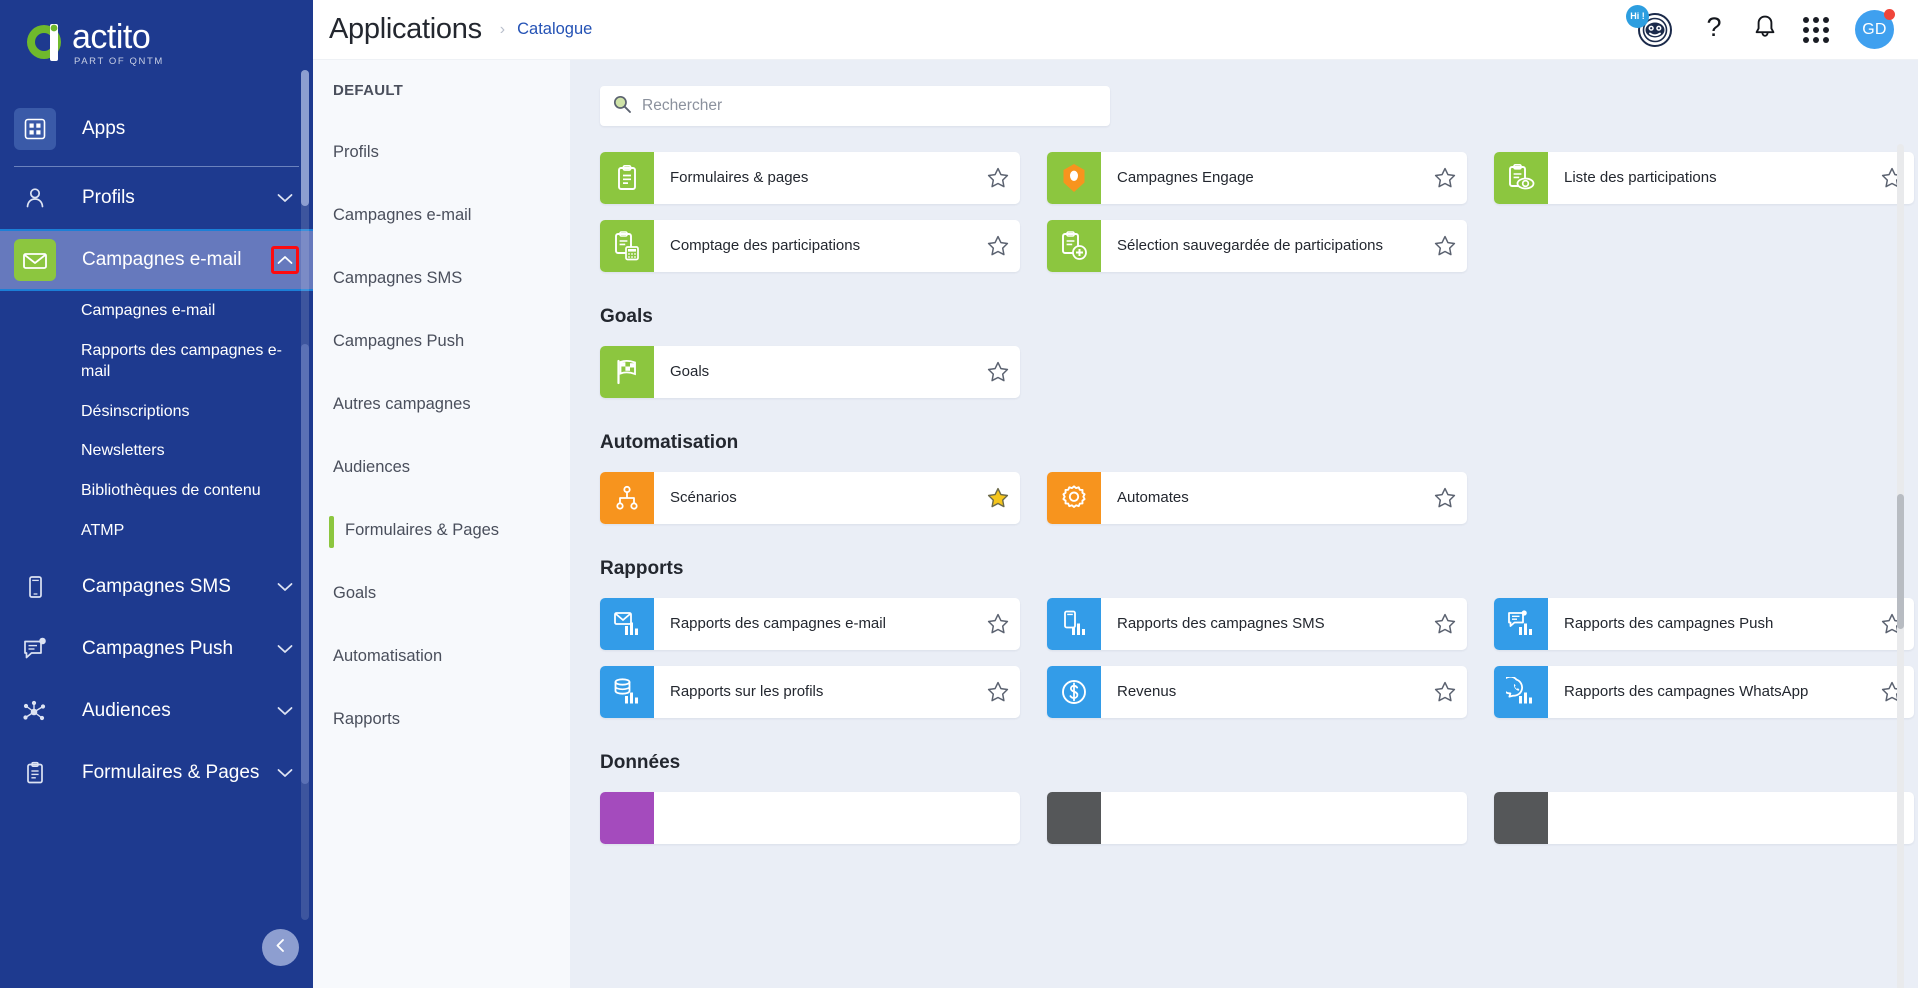  What do you see at coordinates (108, 197) in the screenshot?
I see `sidebar-item-label-profils: Profils` at bounding box center [108, 197].